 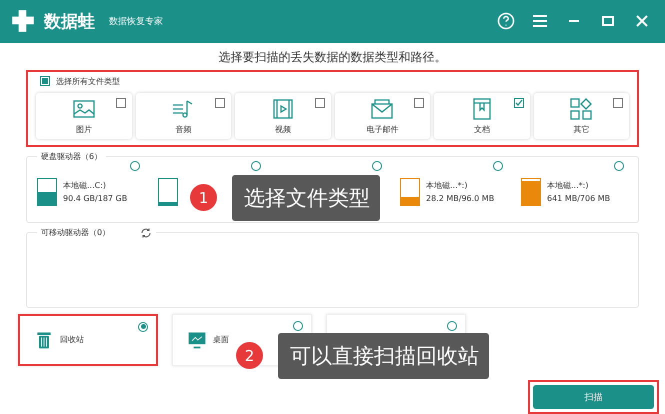 What do you see at coordinates (482, 115) in the screenshot?
I see `file-type-card: 文档` at bounding box center [482, 115].